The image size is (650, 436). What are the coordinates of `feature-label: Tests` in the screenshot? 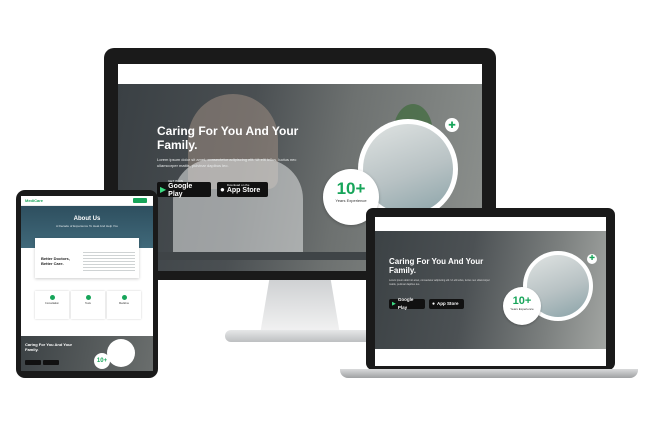 It's located at (88, 303).